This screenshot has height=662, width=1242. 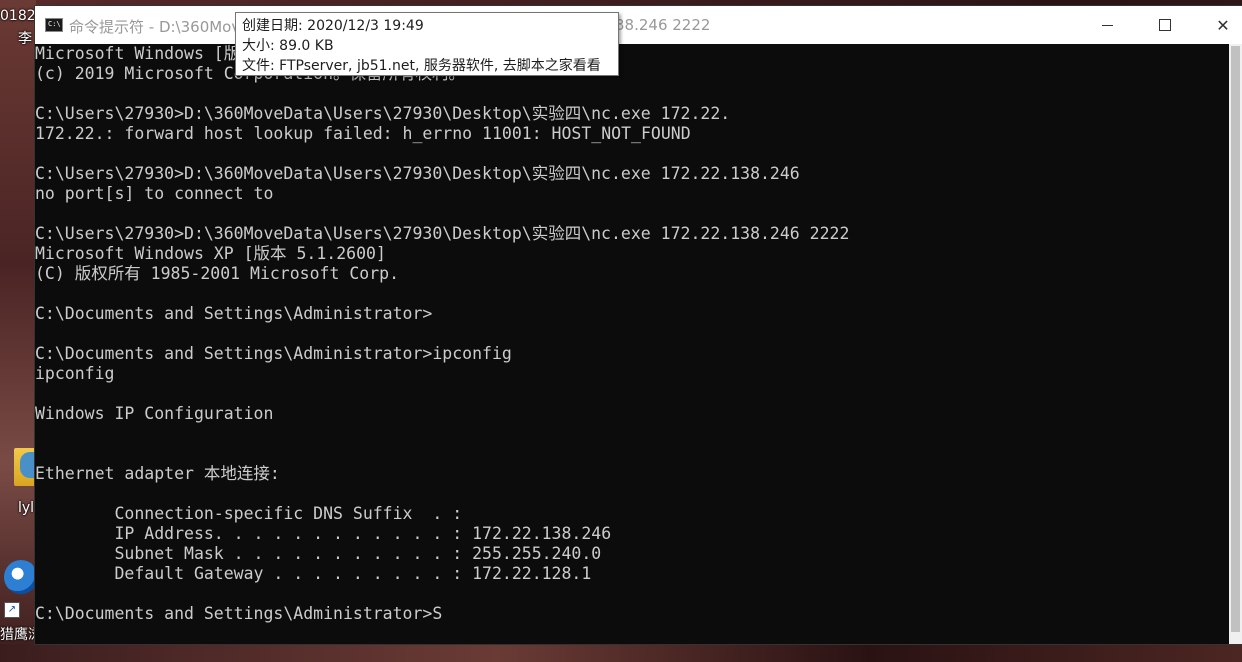 What do you see at coordinates (1235, 339) in the screenshot?
I see `scrollbar-thumb` at bounding box center [1235, 339].